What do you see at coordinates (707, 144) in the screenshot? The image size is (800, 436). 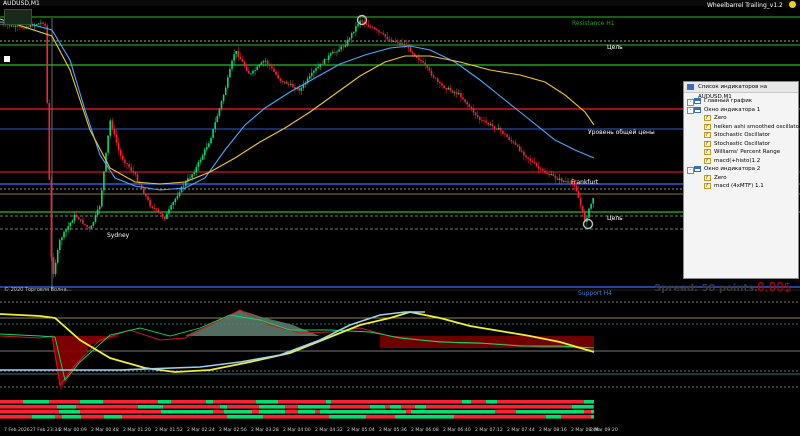 I see `indicator-icon` at bounding box center [707, 144].